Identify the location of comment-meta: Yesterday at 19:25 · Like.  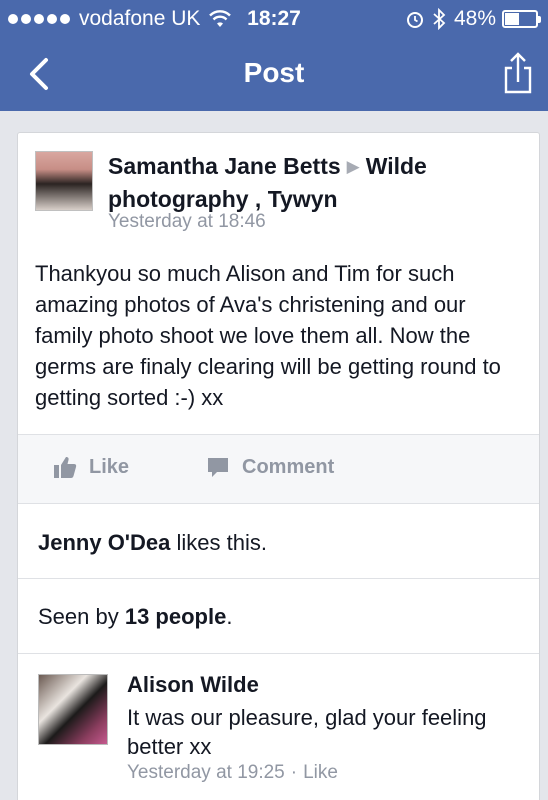
(232, 773).